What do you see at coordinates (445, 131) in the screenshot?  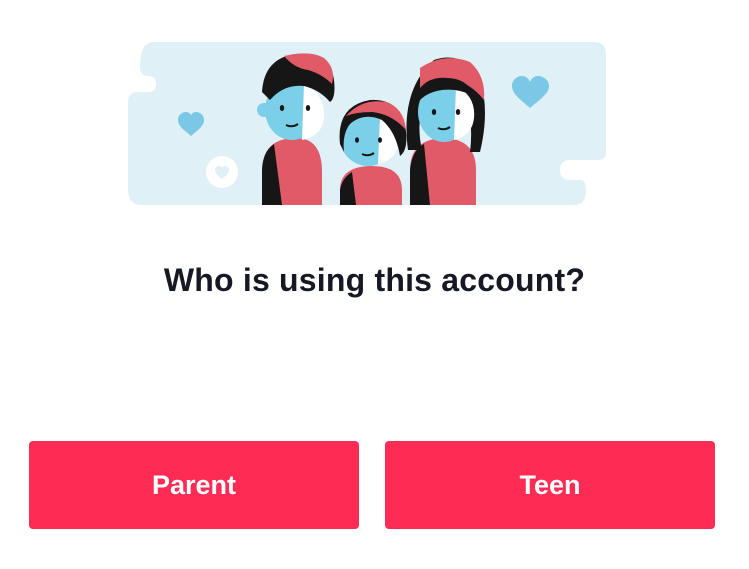 I see `person-woman` at bounding box center [445, 131].